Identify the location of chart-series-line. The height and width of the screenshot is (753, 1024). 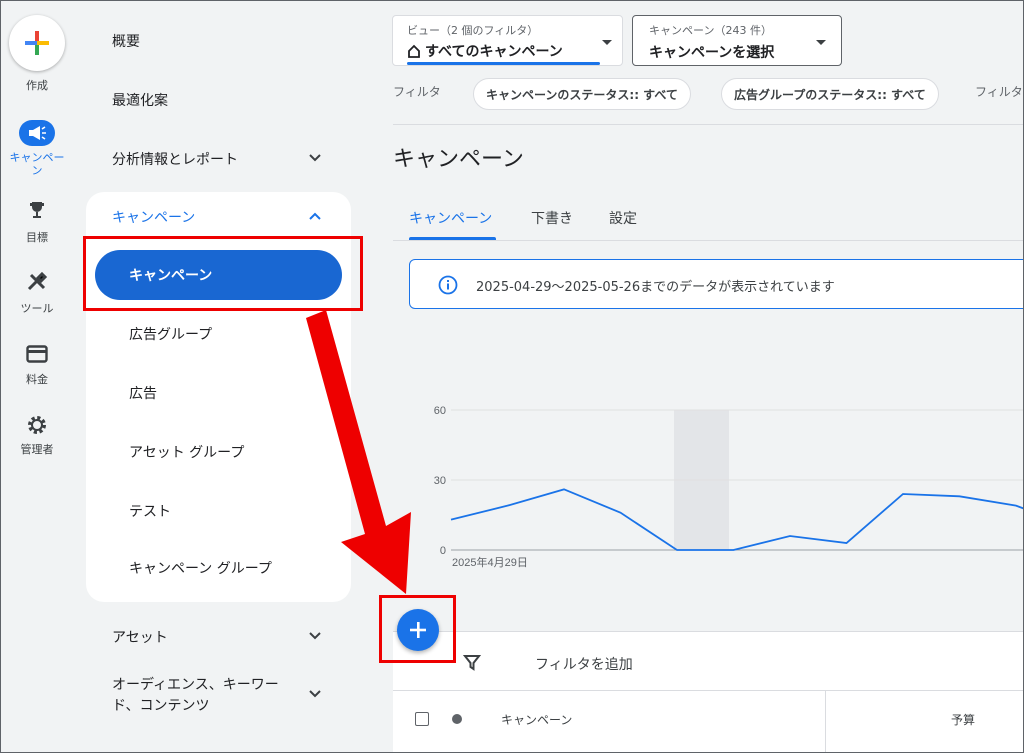
(736, 519).